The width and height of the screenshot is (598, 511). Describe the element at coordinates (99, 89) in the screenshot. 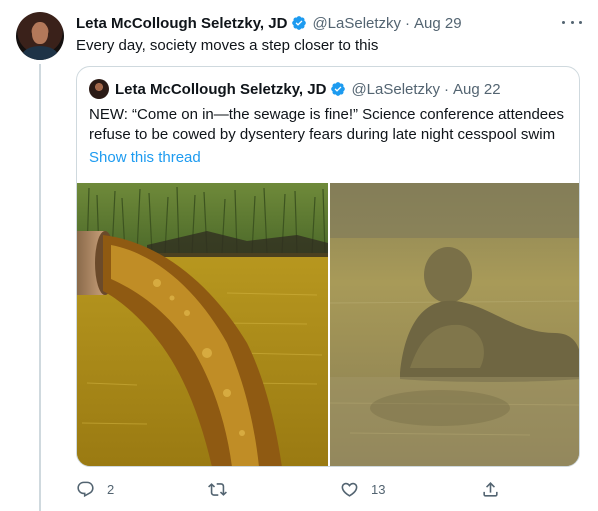

I see `quoted-author-avatar` at that location.